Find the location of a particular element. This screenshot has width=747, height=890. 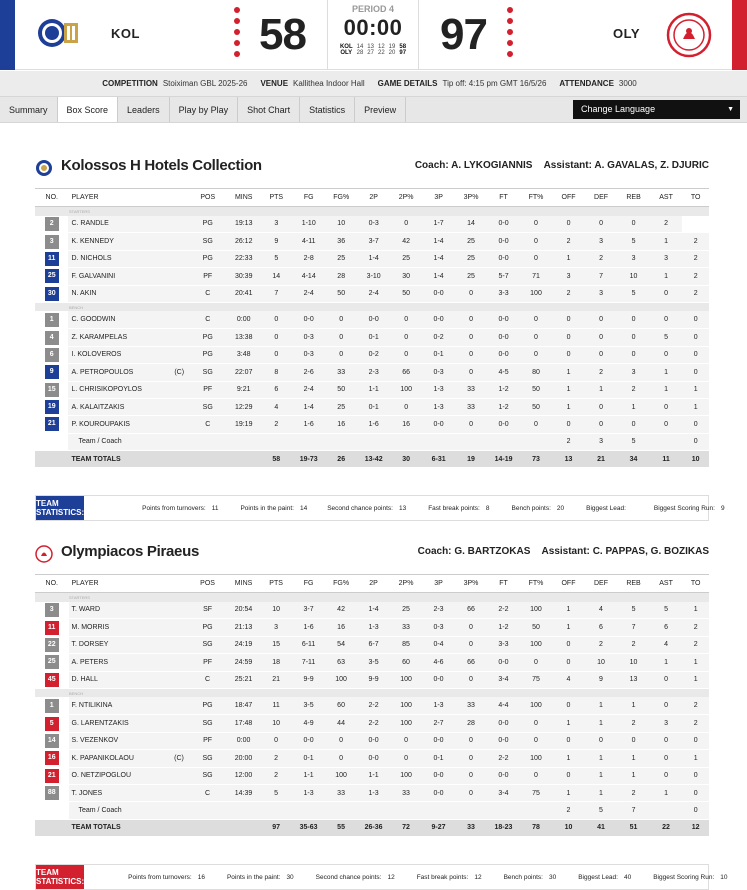

tab-shot-chart: Shot Chart is located at coordinates (269, 109).